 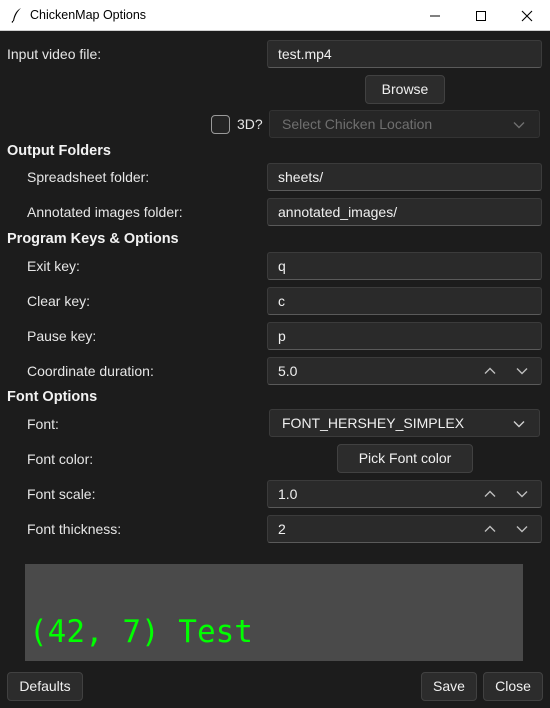 I want to click on clear-key-label: Clear key:, so click(x=59, y=301).